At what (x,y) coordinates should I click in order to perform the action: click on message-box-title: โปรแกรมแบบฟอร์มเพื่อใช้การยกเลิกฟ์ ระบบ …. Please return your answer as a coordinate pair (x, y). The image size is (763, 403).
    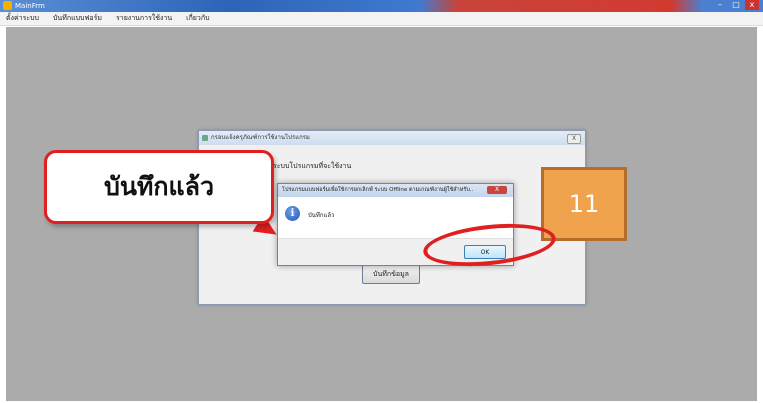
    Looking at the image, I should click on (378, 190).